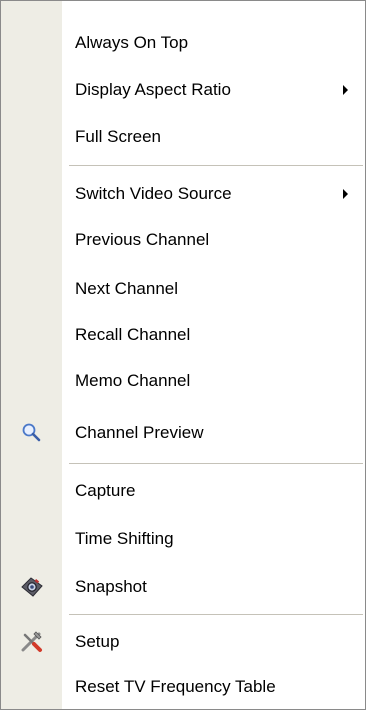 This screenshot has height=710, width=366. I want to click on menu-item-label: Always On Top, so click(132, 42).